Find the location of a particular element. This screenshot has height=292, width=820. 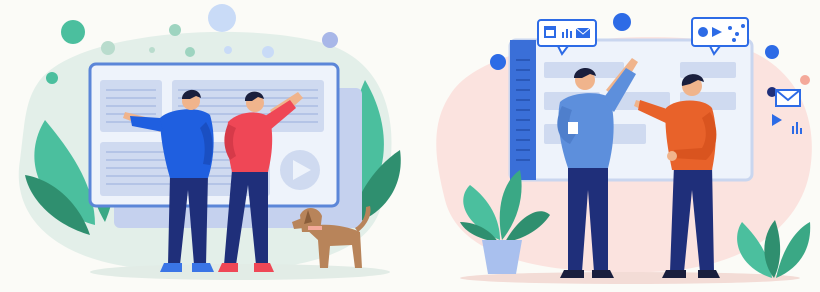

ground-shadow is located at coordinates (240, 272).